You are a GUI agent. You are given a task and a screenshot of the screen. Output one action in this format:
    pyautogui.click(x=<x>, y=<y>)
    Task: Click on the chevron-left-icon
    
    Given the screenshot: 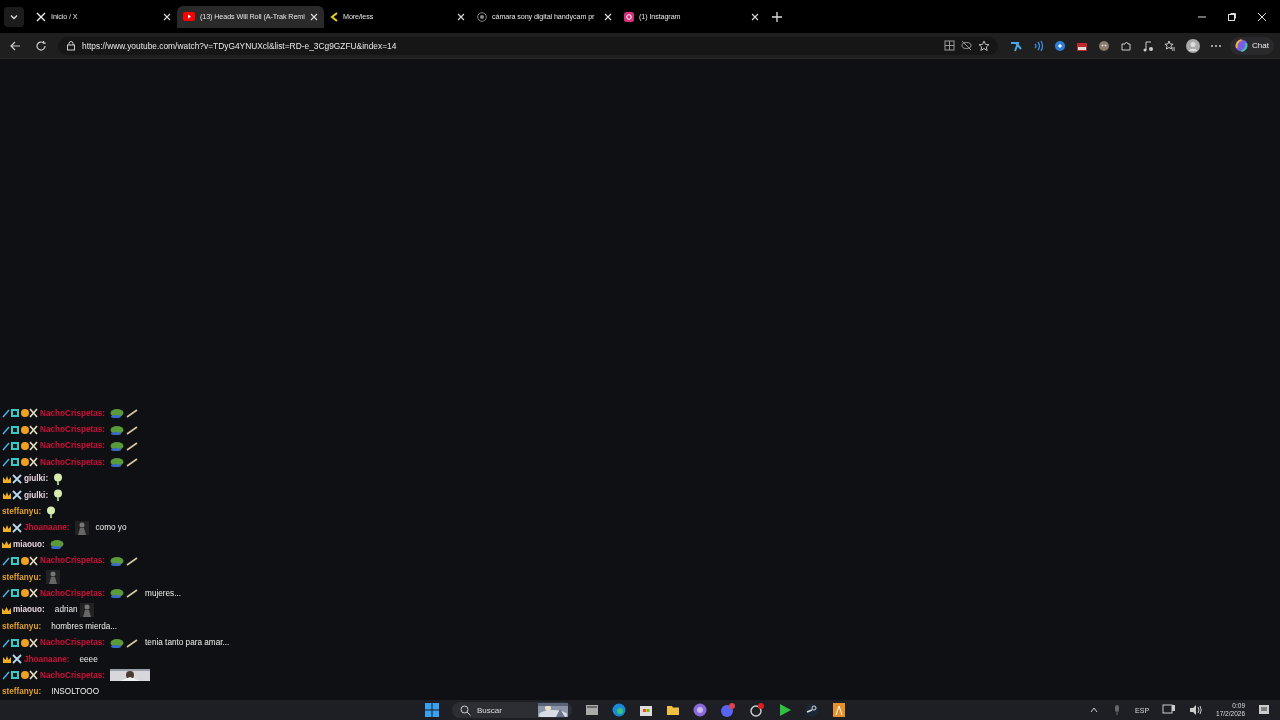 What is the action you would take?
    pyautogui.click(x=334, y=16)
    